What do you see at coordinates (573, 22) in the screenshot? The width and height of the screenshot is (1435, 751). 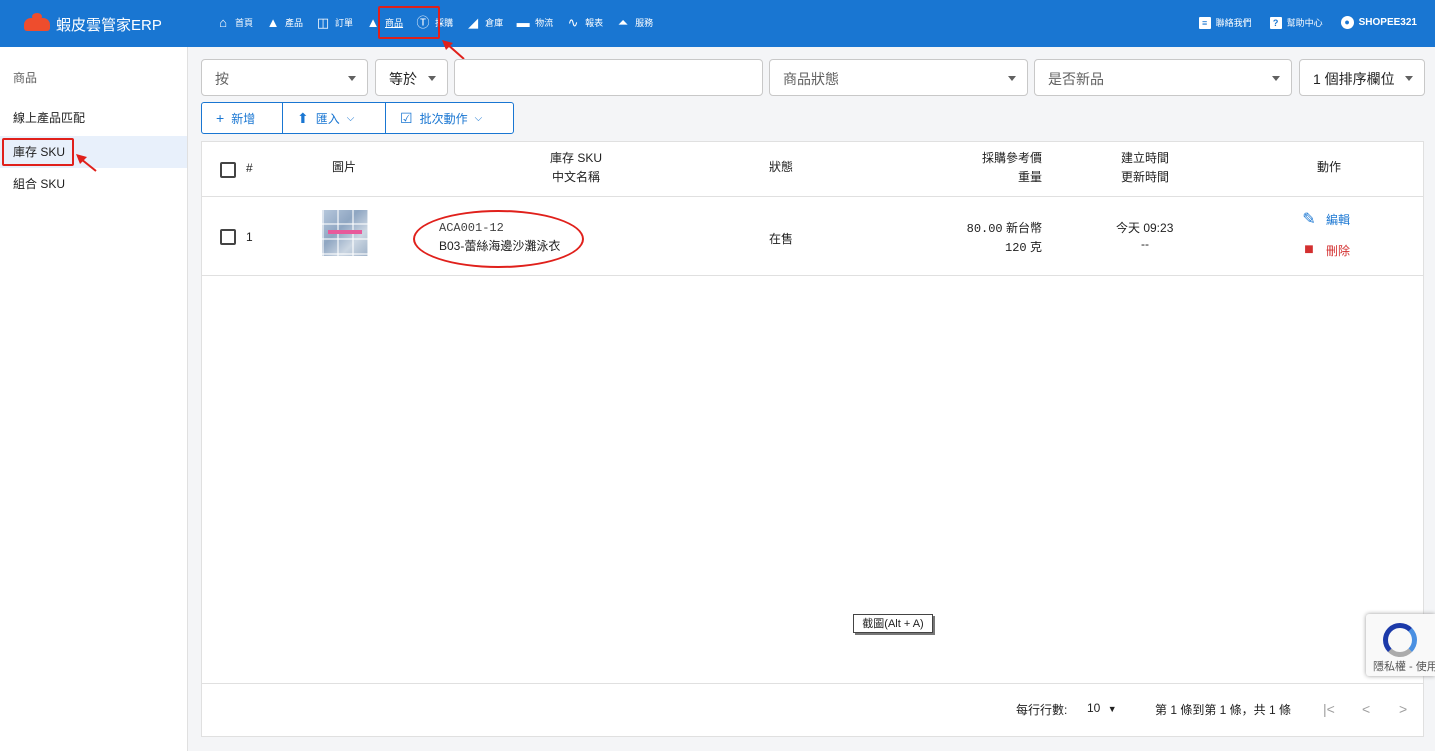 I see `chart-icon: ∿` at bounding box center [573, 22].